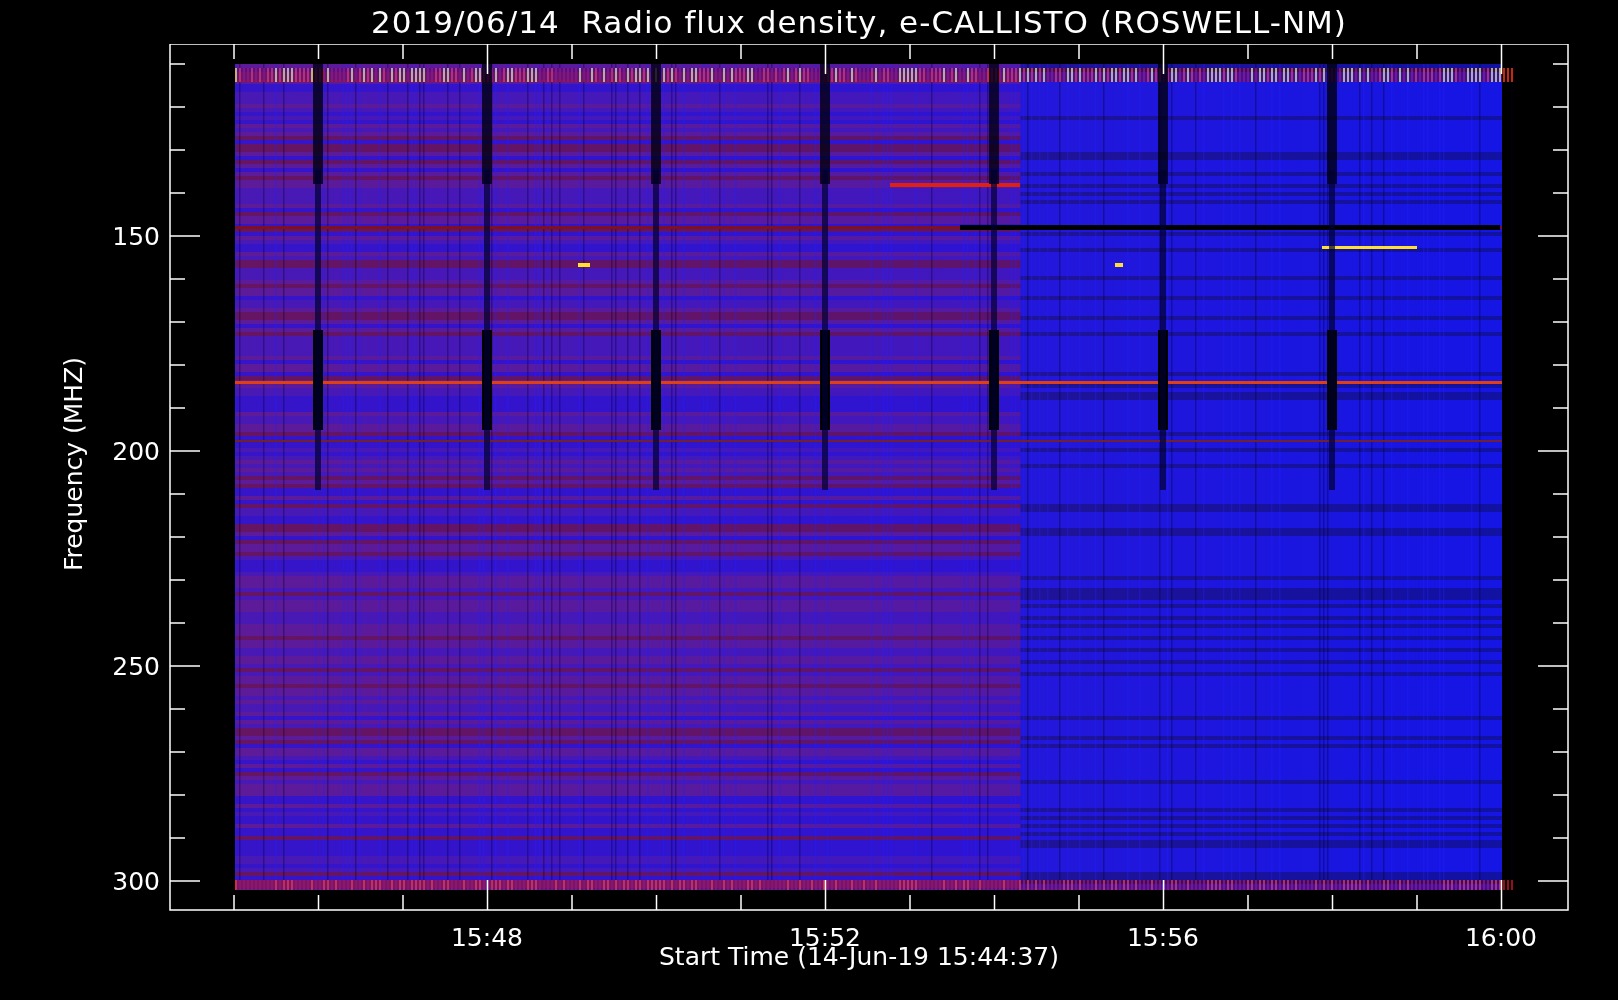 The image size is (1618, 1000). What do you see at coordinates (859, 22) in the screenshot?
I see `chart-title: 2019/06/14 Radio flux density, e-CALLISTO (ROSWELL-NM)` at bounding box center [859, 22].